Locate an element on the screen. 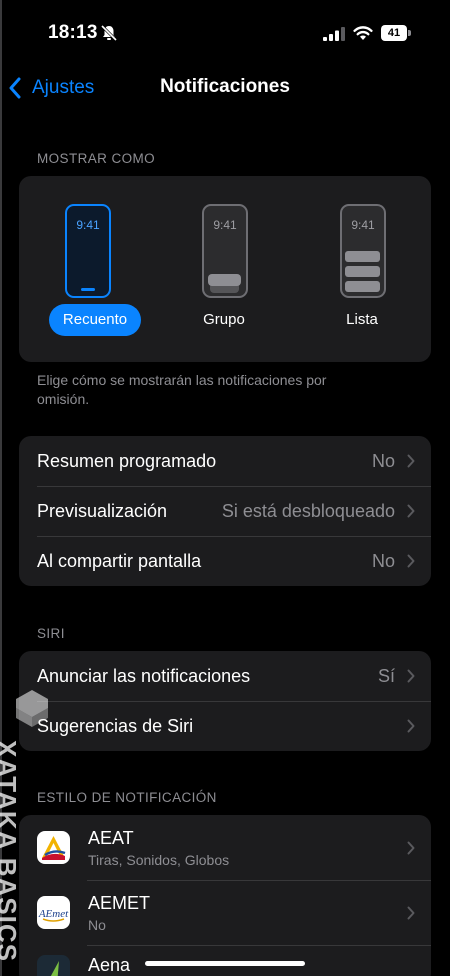  display-option-list: 9:41 Lista is located at coordinates (362, 269).